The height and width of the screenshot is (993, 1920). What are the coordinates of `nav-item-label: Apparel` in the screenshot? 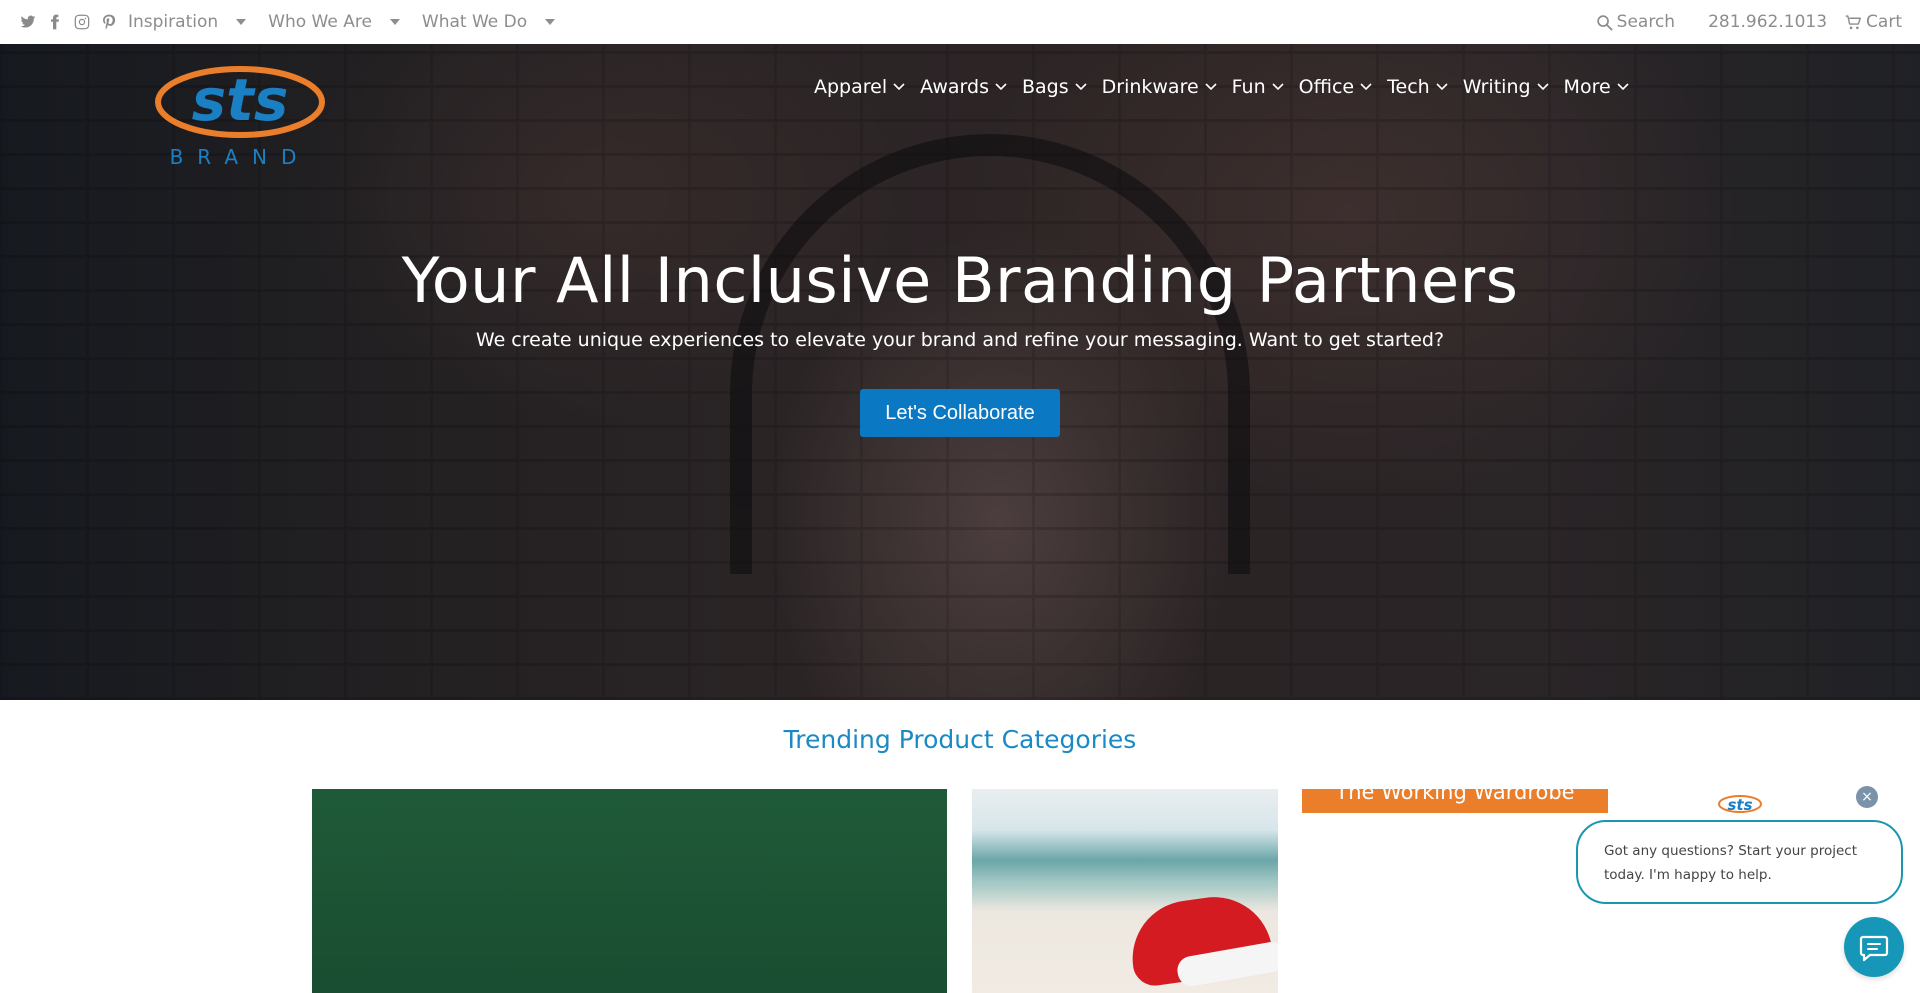 It's located at (851, 87).